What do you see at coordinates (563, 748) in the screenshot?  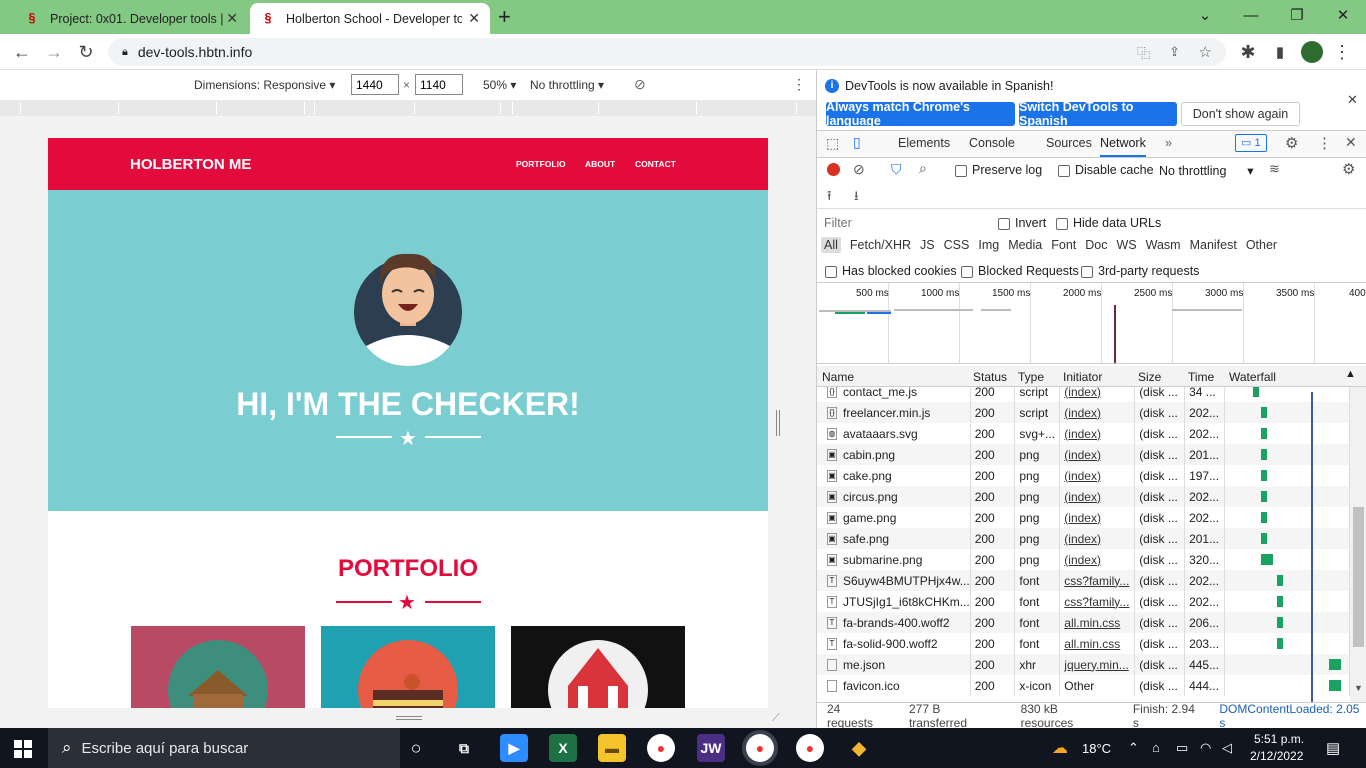 I see `excel-app-icon: X` at bounding box center [563, 748].